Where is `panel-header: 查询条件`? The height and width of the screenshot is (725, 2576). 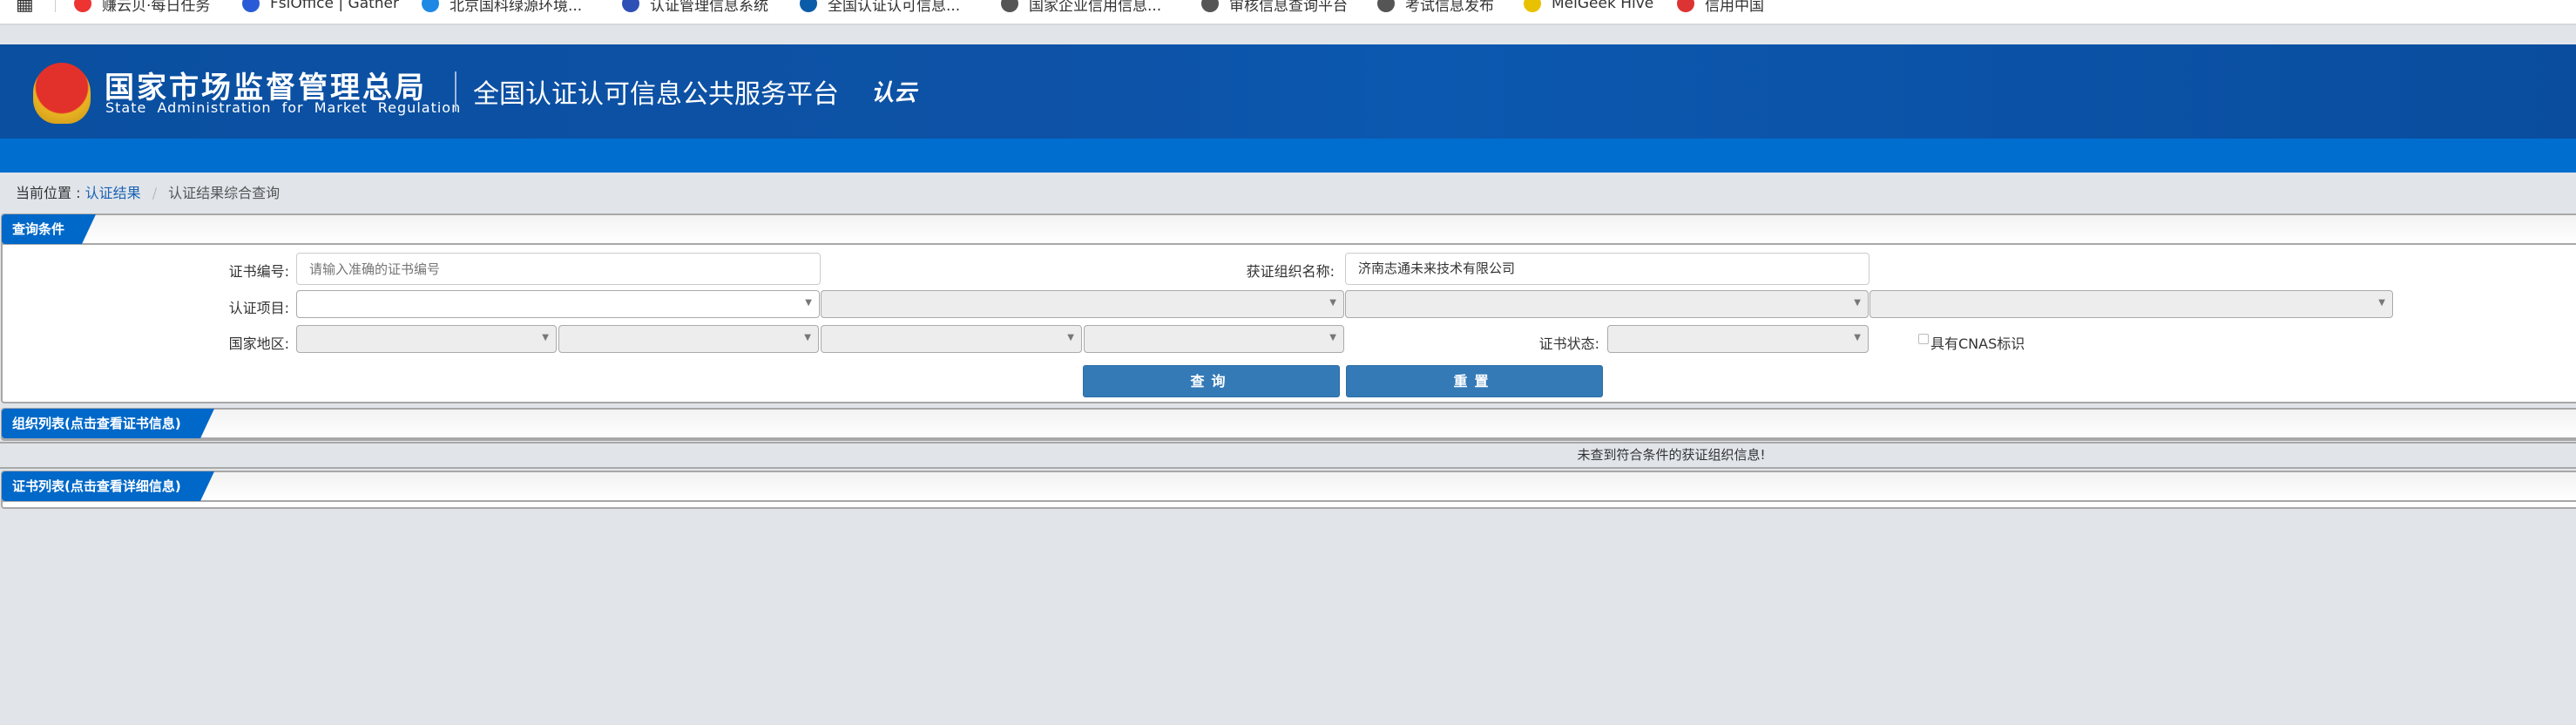
panel-header: 查询条件 is located at coordinates (1289, 230).